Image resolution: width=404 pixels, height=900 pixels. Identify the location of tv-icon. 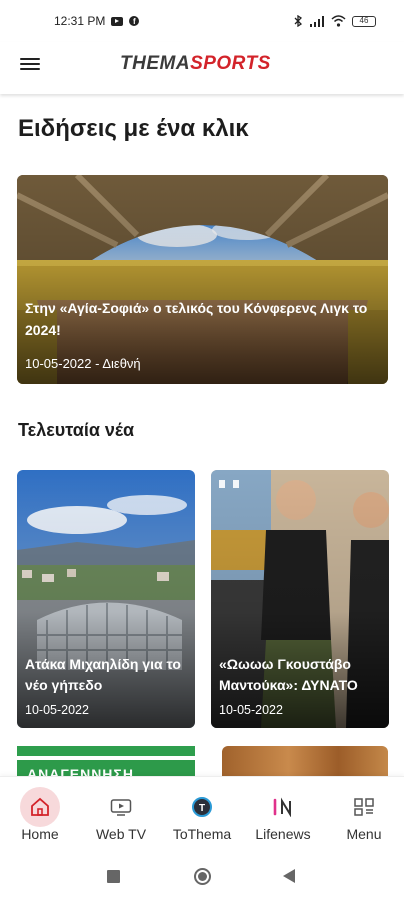
(121, 807).